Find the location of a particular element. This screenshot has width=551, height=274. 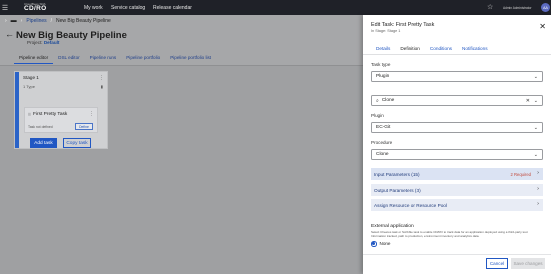

breadcrumb-pipelines: Pipelines is located at coordinates (36, 21).